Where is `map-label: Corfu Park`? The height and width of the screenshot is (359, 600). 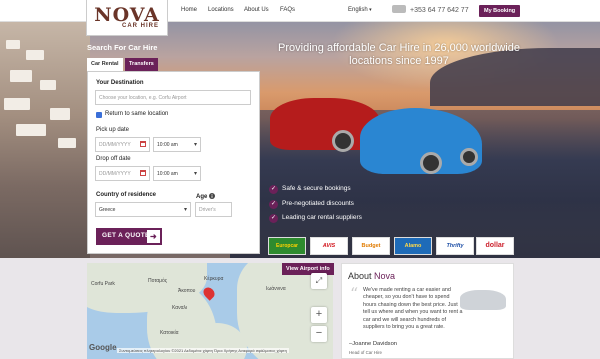
map-label: Corfu Park is located at coordinates (103, 284).